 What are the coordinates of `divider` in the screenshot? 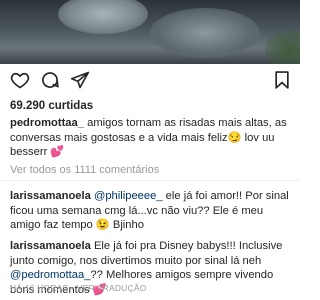 It's located at (150, 180).